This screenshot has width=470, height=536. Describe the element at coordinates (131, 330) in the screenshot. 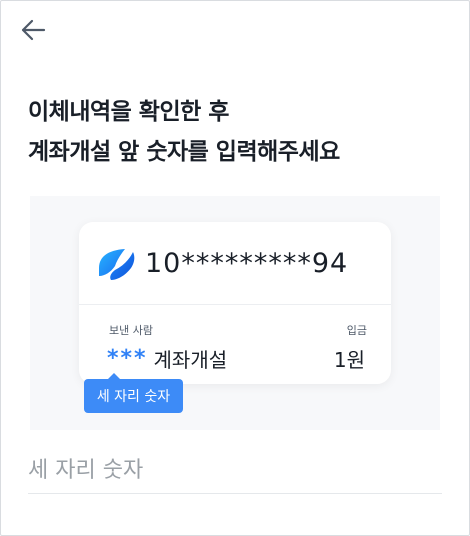

I see `sender-label: 보낸 사람` at that location.